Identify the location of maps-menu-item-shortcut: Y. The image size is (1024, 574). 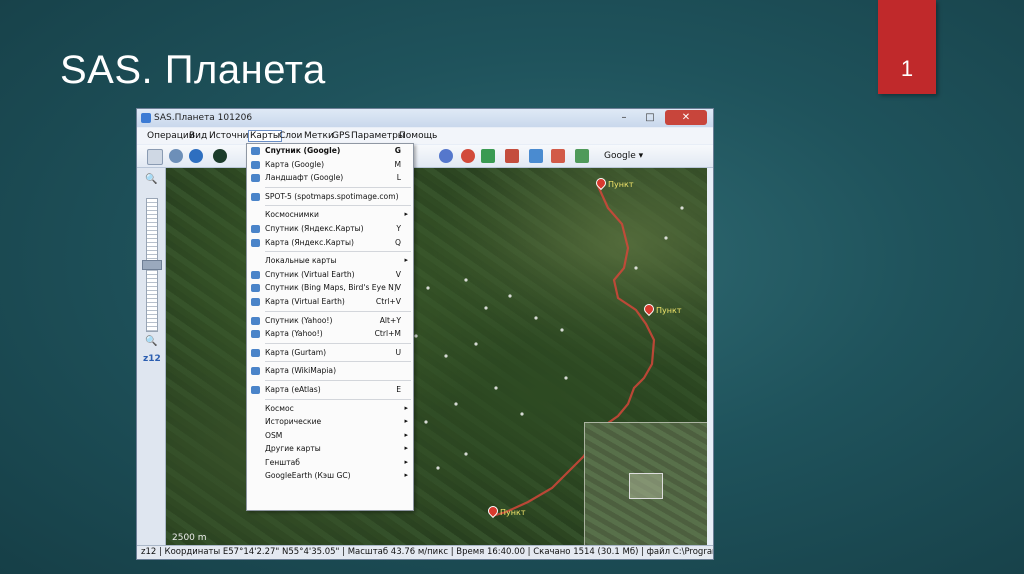
(398, 228).